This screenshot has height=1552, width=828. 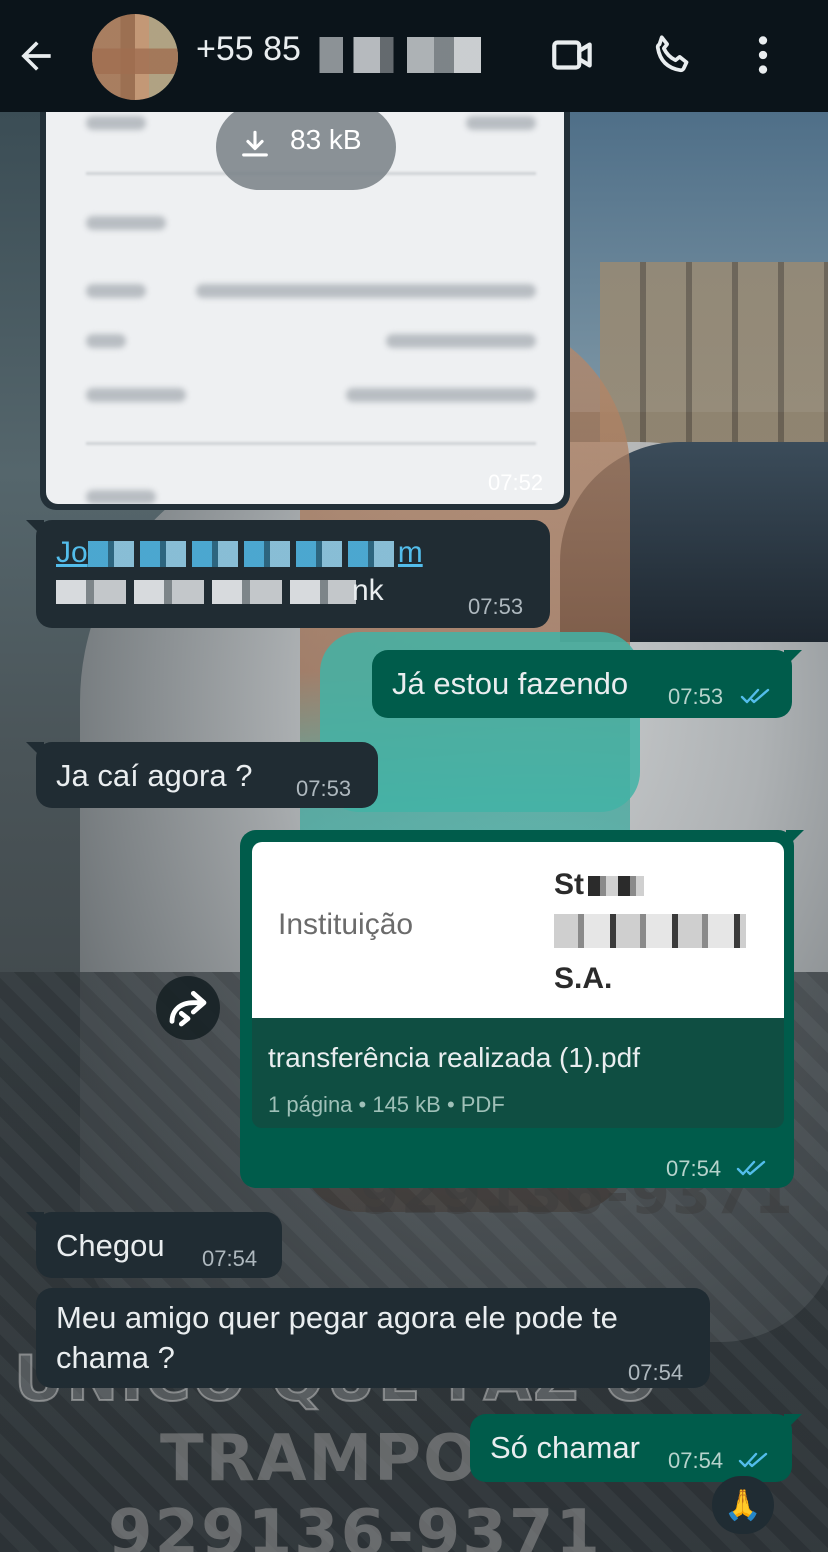 What do you see at coordinates (673, 55) in the screenshot?
I see `phone-icon` at bounding box center [673, 55].